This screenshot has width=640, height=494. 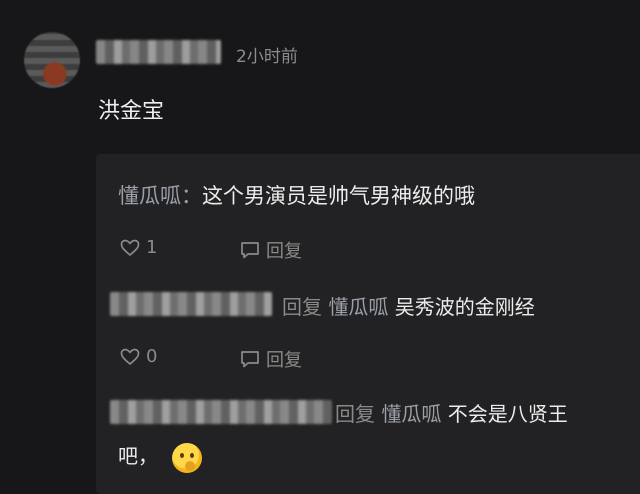 What do you see at coordinates (267, 57) in the screenshot?
I see `timestamp: 2小时前` at bounding box center [267, 57].